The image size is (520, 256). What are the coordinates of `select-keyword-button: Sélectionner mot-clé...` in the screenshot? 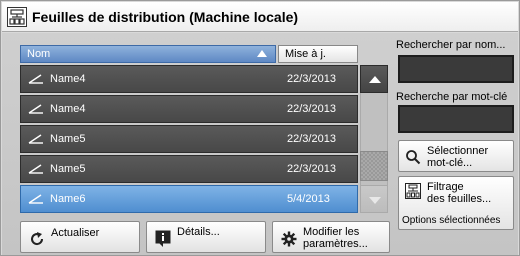 It's located at (456, 156).